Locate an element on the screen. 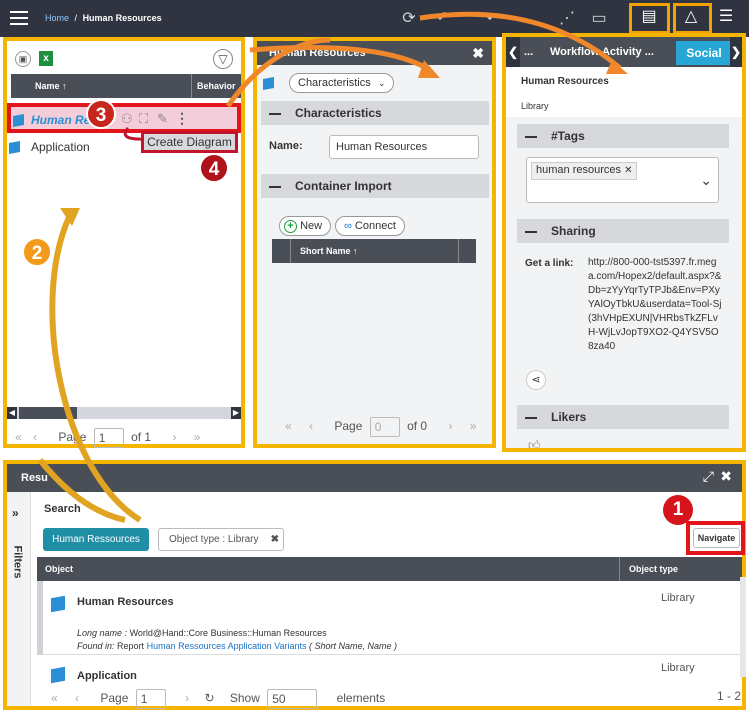 This screenshot has width=749, height=712. step-badge-2: 2 is located at coordinates (37, 252).